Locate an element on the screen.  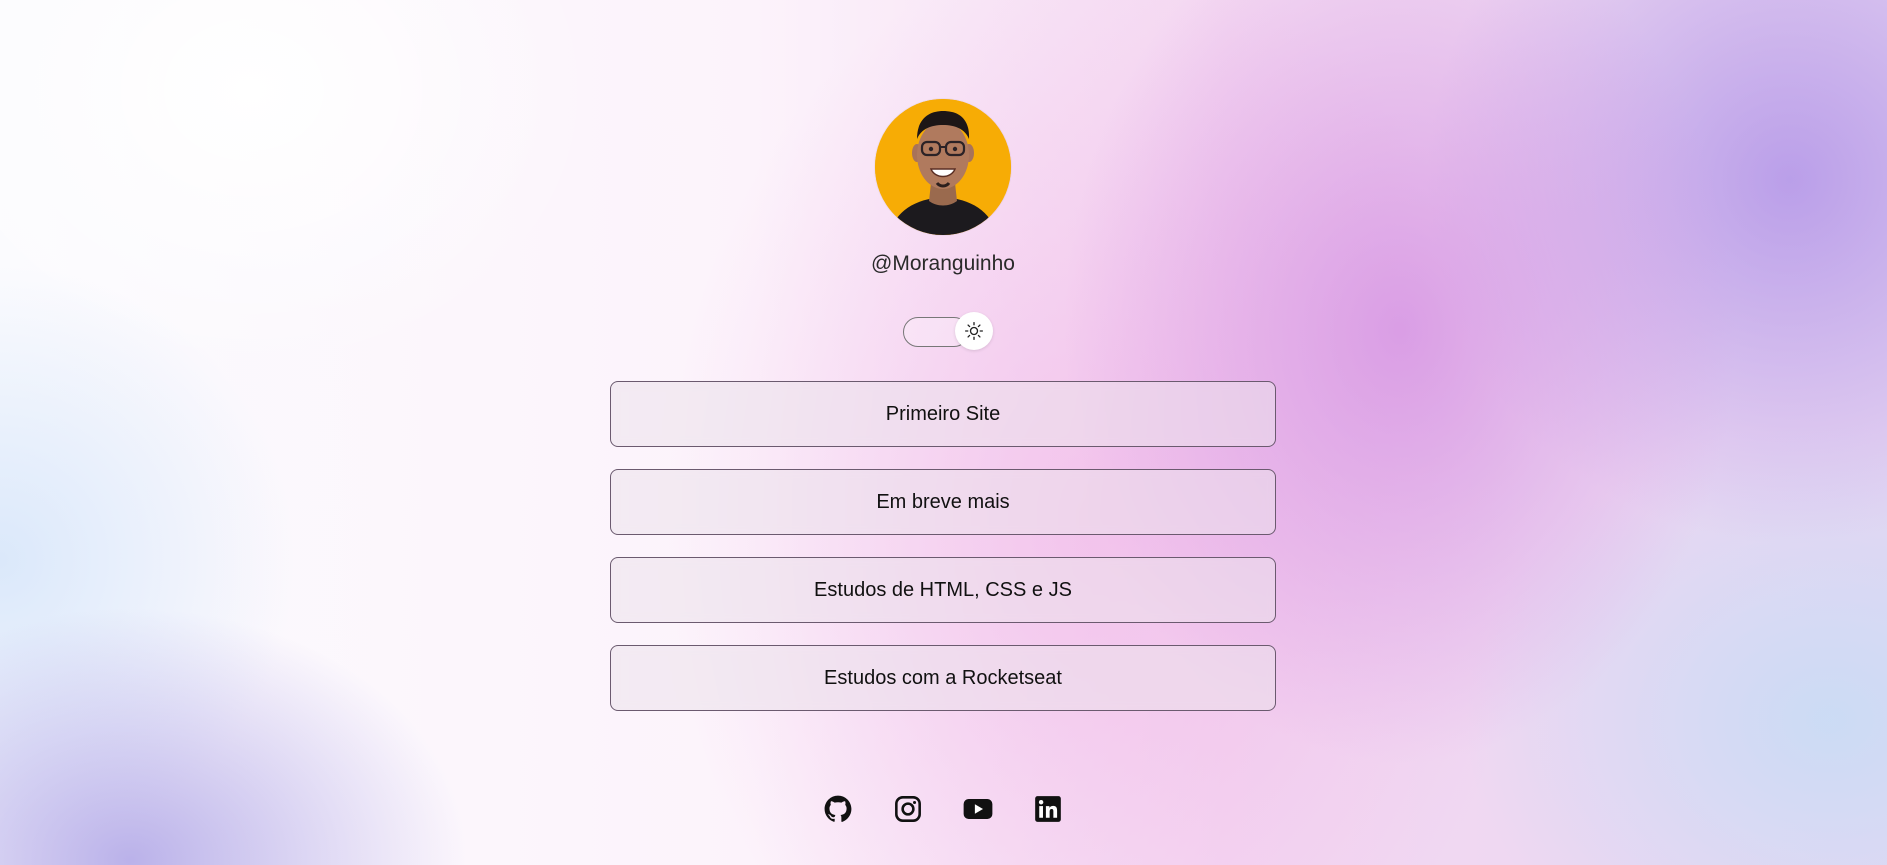
avatar is located at coordinates (943, 167).